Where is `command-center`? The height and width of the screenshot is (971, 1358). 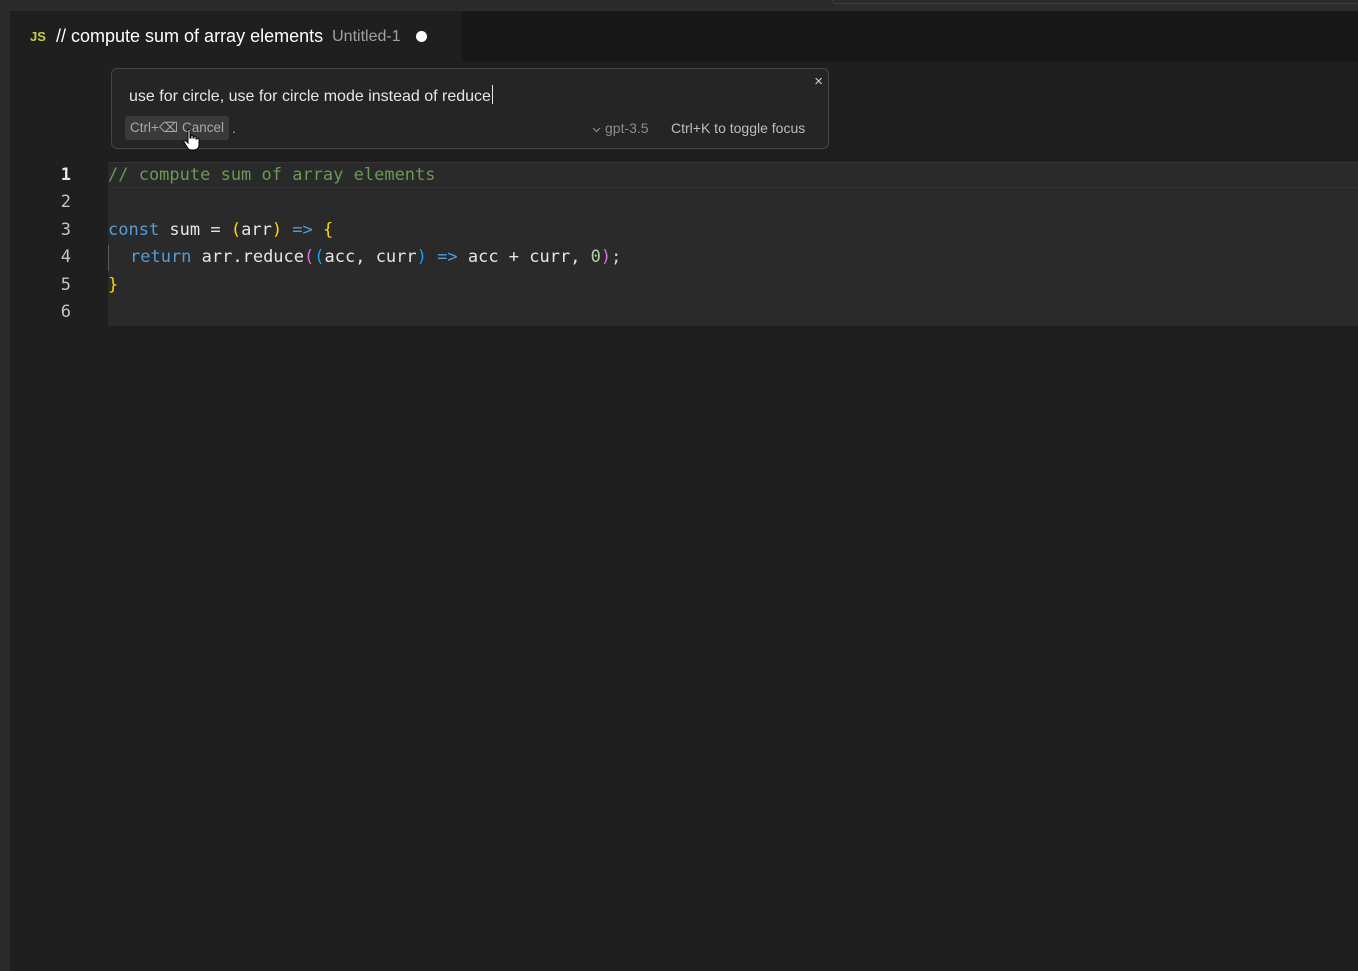
command-center is located at coordinates (1095, 2).